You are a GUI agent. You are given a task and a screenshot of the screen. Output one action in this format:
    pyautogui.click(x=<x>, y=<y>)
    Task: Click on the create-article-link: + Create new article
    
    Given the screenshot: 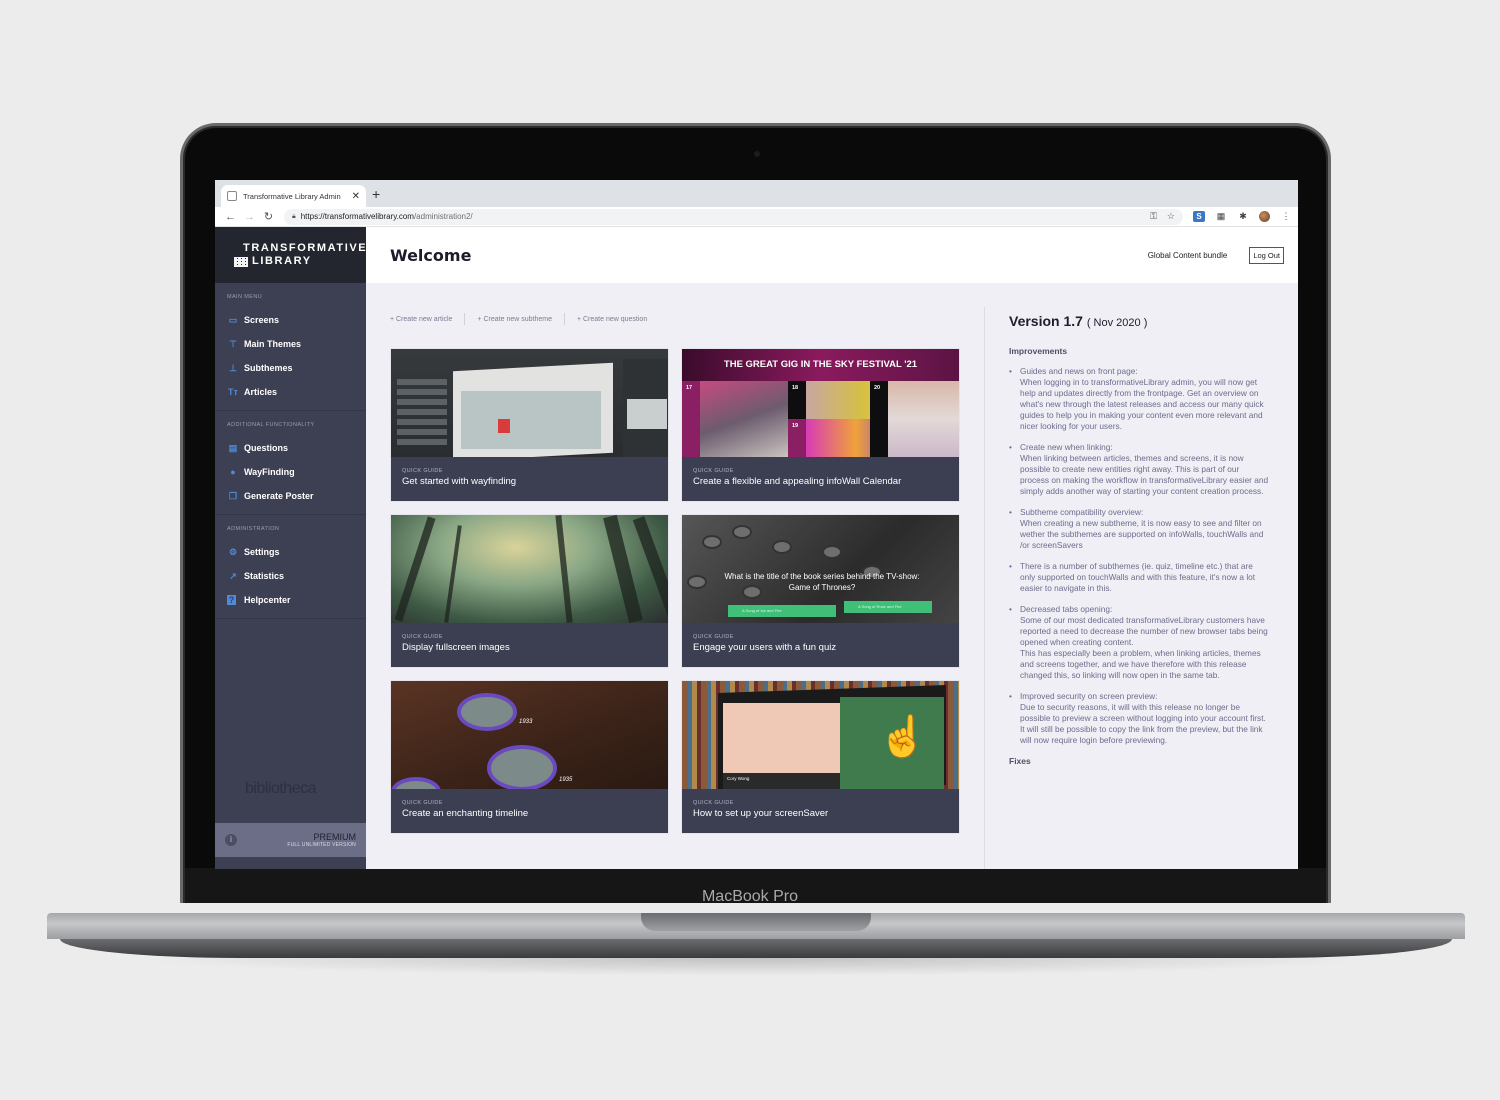 What is the action you would take?
    pyautogui.click(x=421, y=319)
    